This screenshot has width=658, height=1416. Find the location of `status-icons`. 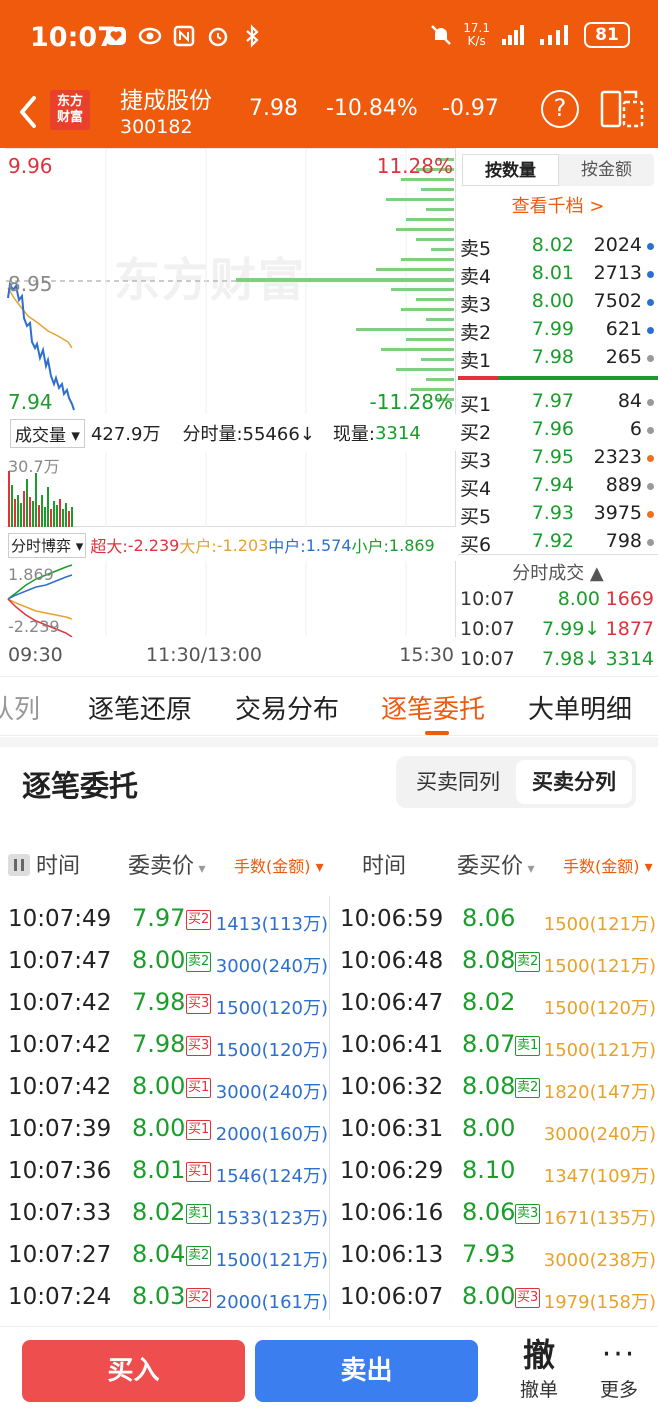

status-icons is located at coordinates (184, 36).